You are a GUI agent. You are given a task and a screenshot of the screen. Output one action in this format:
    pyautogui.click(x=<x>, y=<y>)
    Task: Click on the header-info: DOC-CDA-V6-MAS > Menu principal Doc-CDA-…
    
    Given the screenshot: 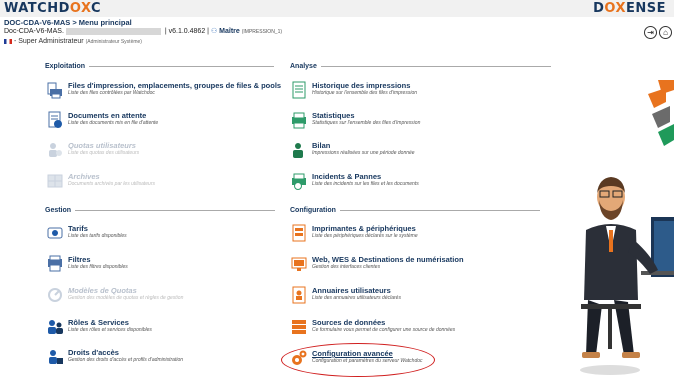 What is the action you would take?
    pyautogui.click(x=143, y=32)
    